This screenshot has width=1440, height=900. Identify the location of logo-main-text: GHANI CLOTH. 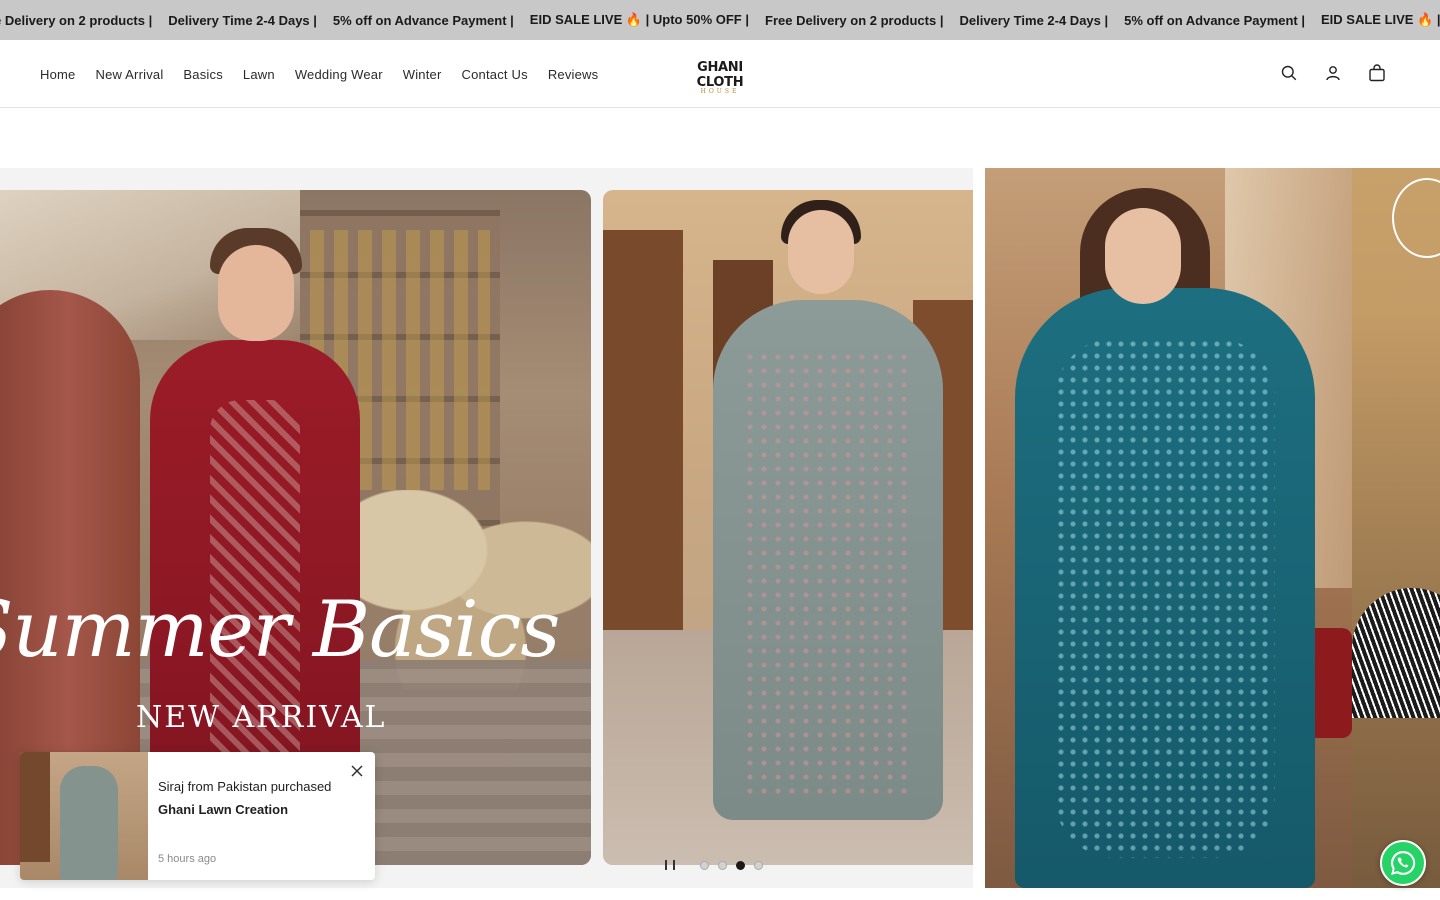
(720, 75).